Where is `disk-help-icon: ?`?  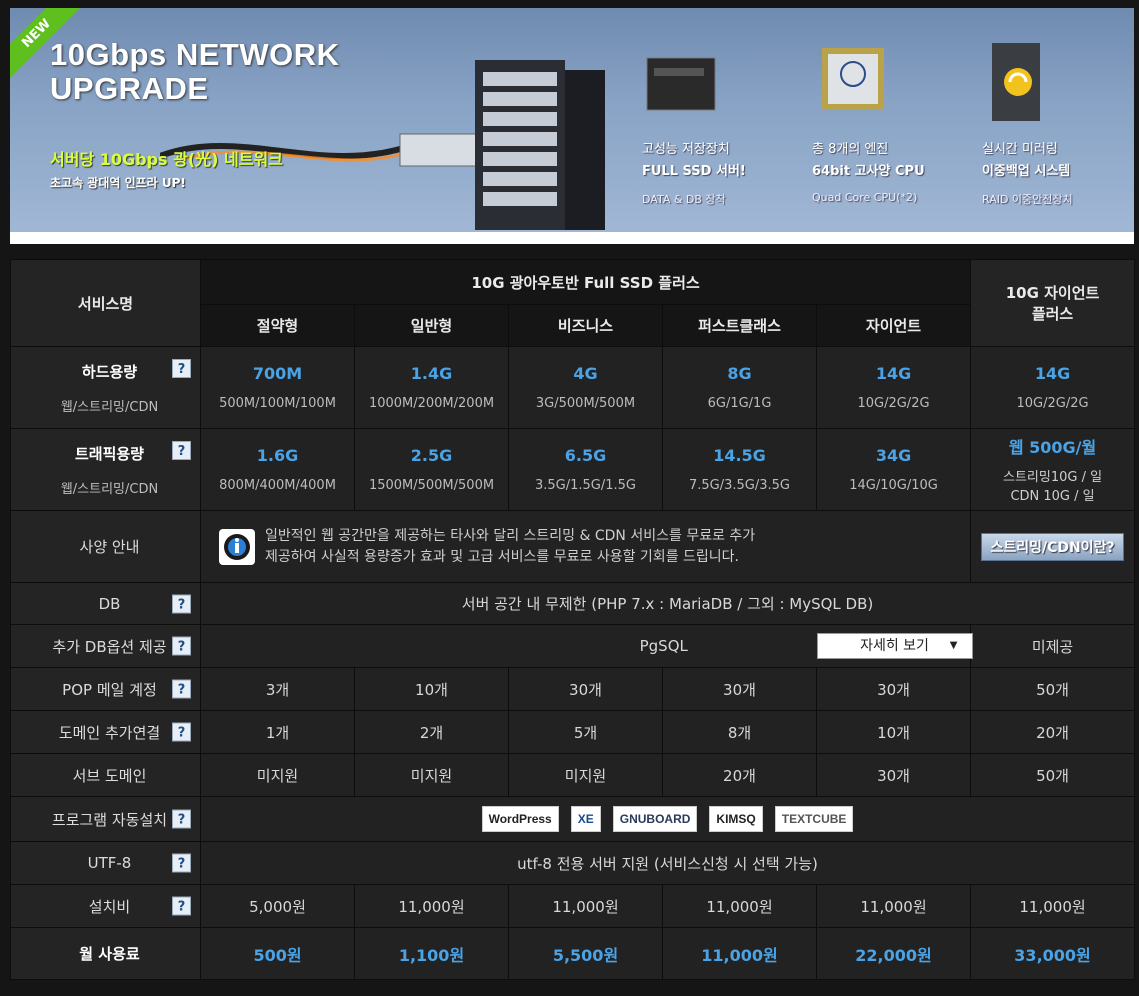
disk-help-icon: ? is located at coordinates (181, 368).